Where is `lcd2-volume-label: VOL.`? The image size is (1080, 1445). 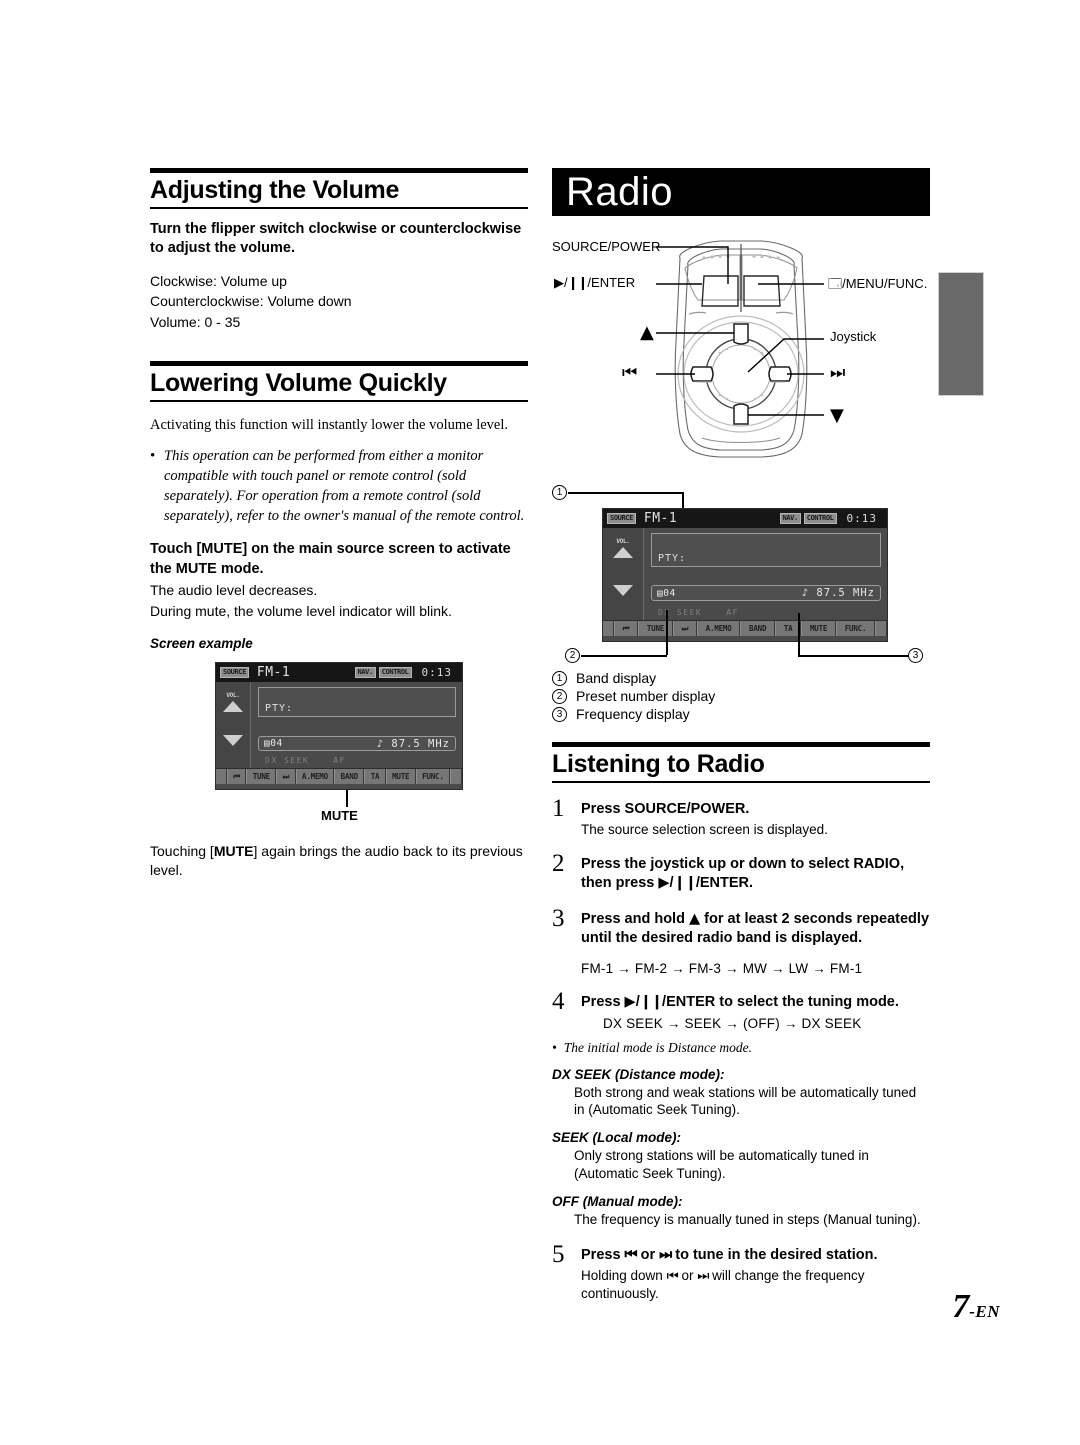
lcd2-volume-label: VOL. is located at coordinates (623, 541).